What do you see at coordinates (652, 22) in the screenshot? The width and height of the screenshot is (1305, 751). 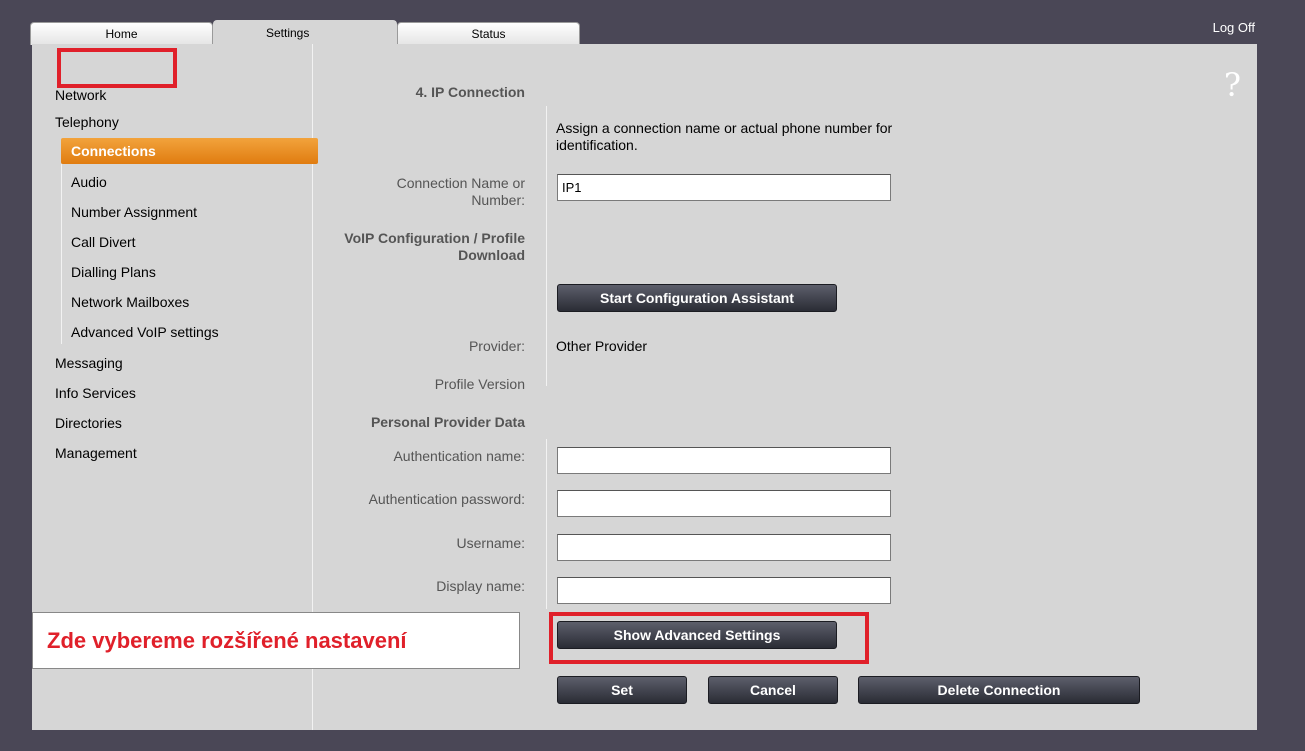 I see `tab-bar: Home Settings Status Log Off` at bounding box center [652, 22].